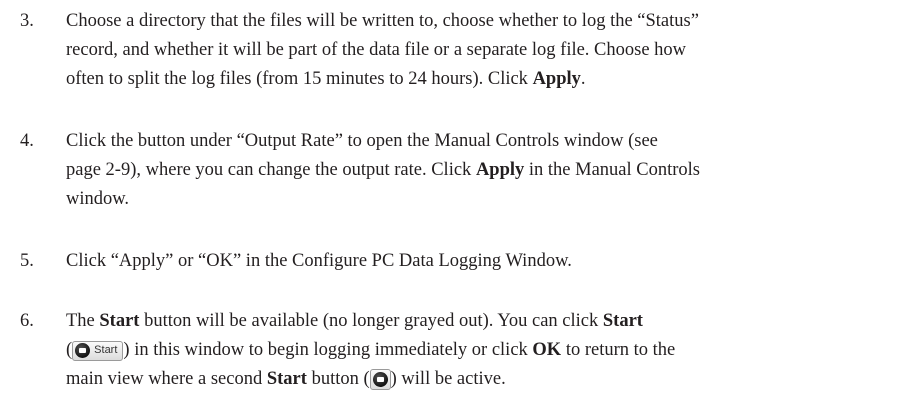 The image size is (924, 405). Describe the element at coordinates (27, 141) in the screenshot. I see `step-number: 4.` at that location.